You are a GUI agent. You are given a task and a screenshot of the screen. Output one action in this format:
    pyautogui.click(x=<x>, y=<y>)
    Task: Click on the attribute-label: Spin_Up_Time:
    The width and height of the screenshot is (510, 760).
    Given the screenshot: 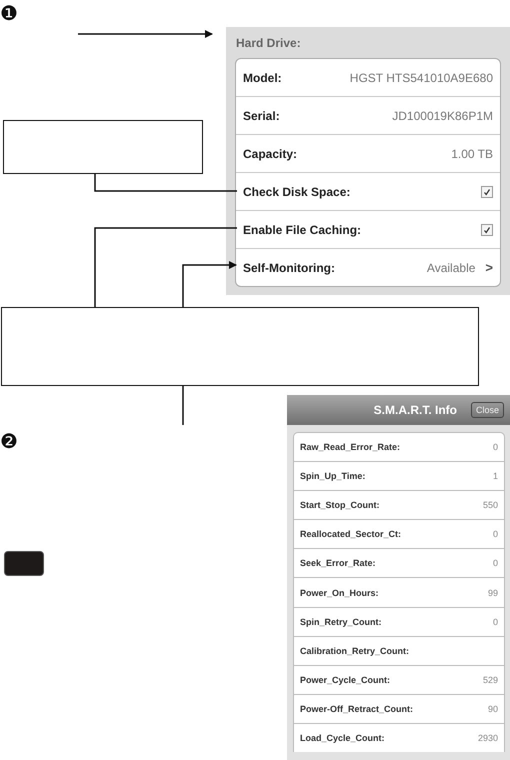 What is the action you would take?
    pyautogui.click(x=333, y=476)
    